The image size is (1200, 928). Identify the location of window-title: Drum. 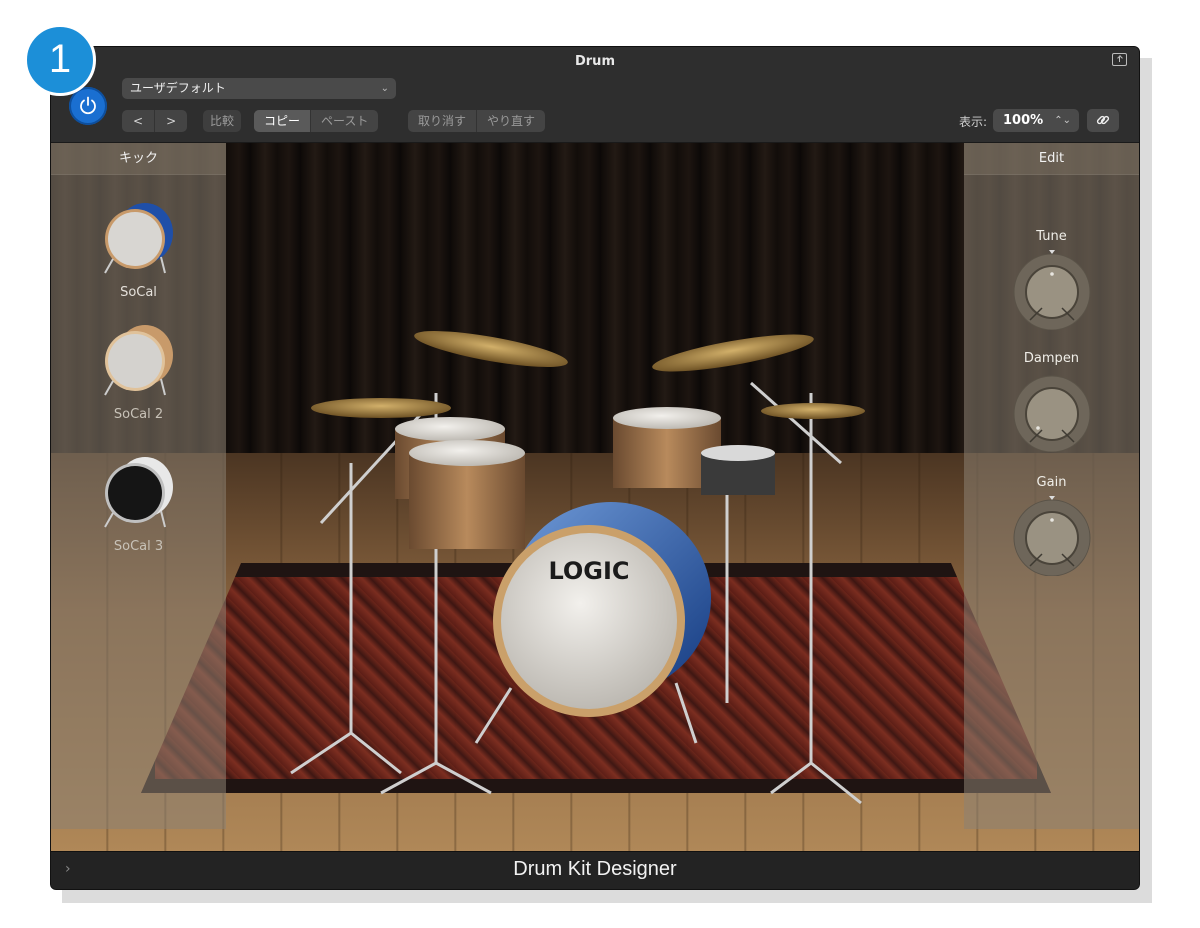
(594, 61).